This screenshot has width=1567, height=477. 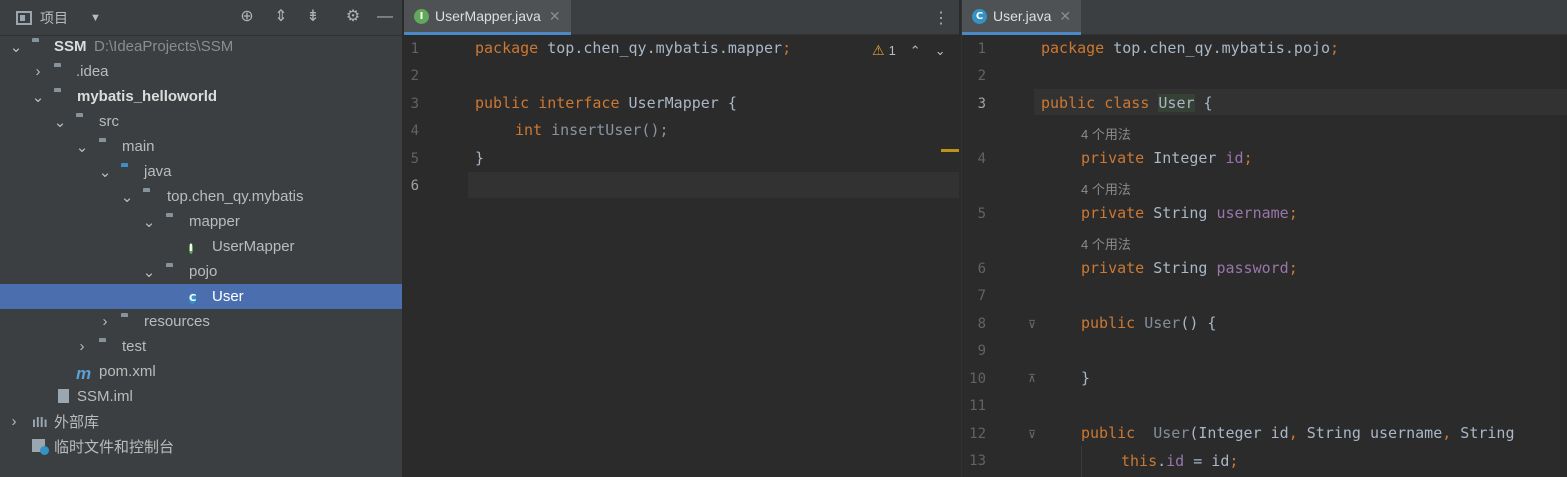 I want to click on minimize-icon: —, so click(x=385, y=17).